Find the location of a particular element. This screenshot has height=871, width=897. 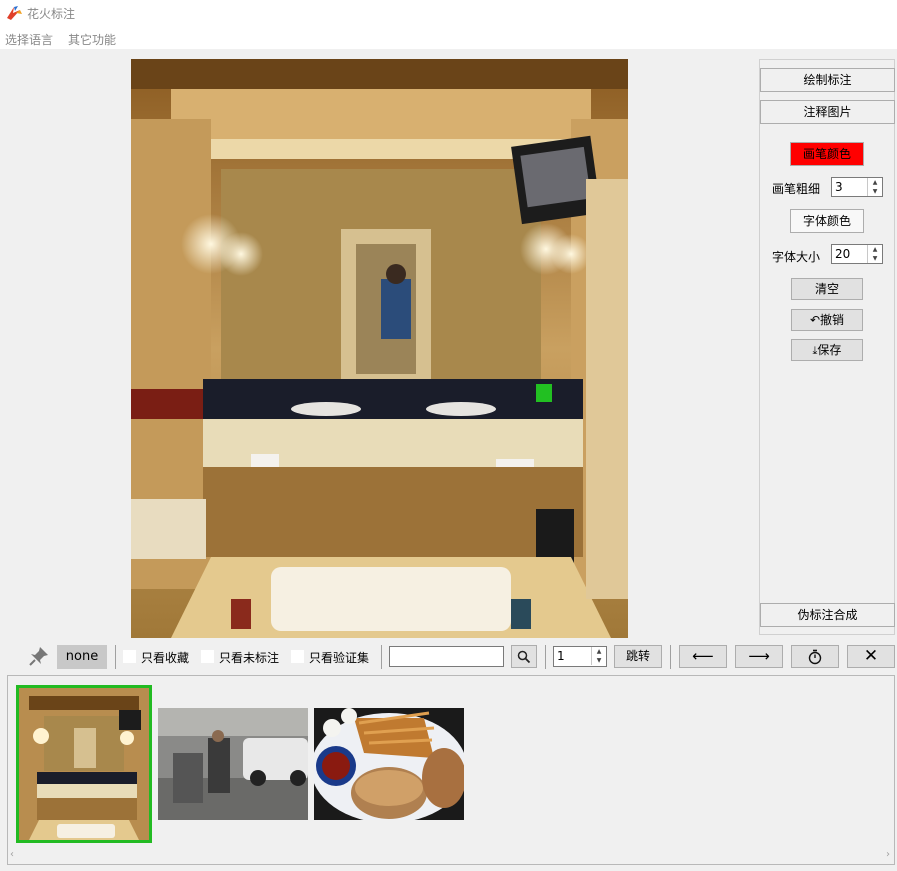

only-favorites-label: 只看收藏 is located at coordinates (165, 658).